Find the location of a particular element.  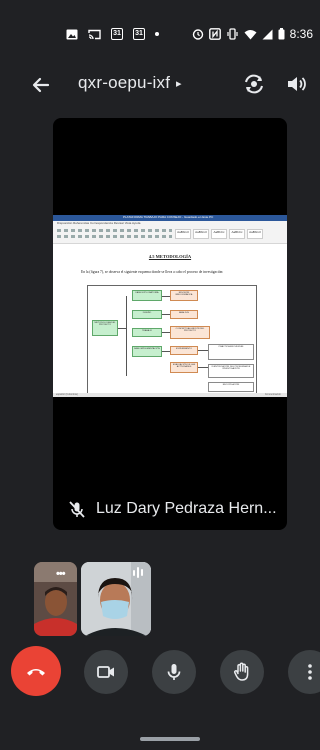

mic-off-icon is located at coordinates (77, 509).